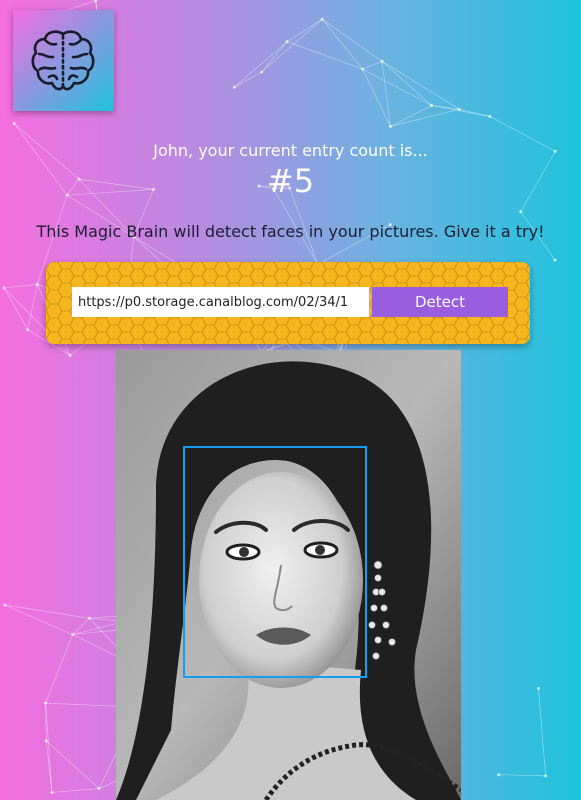 The image size is (581, 800). I want to click on image-url-form: Detect, so click(288, 303).